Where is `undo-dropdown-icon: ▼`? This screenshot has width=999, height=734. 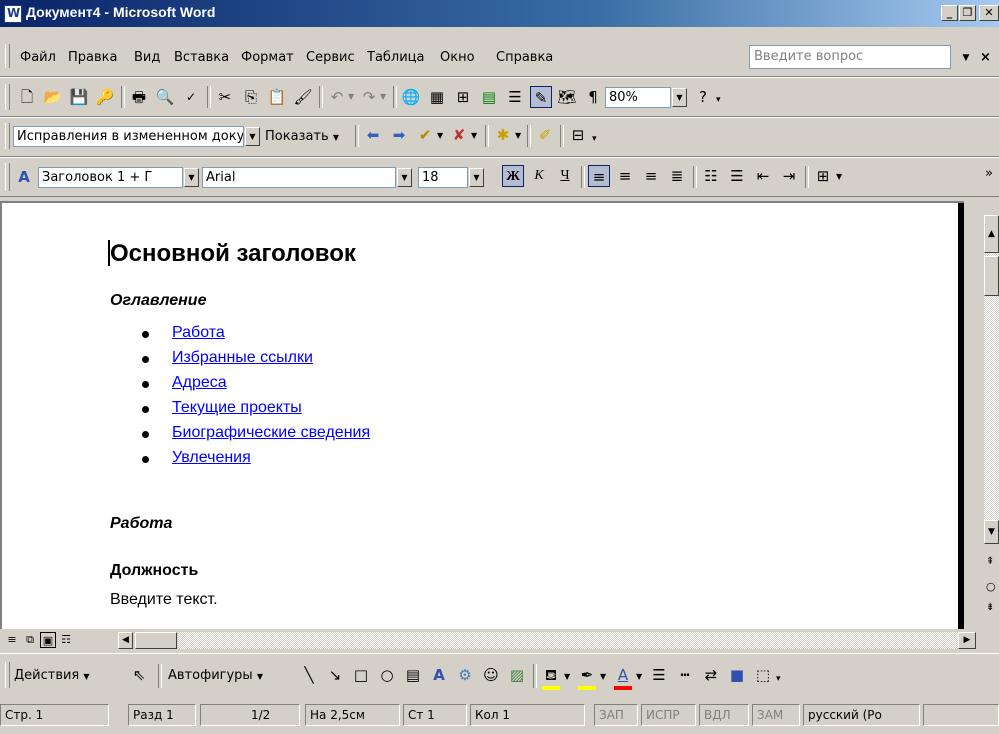 undo-dropdown-icon: ▼ is located at coordinates (351, 96).